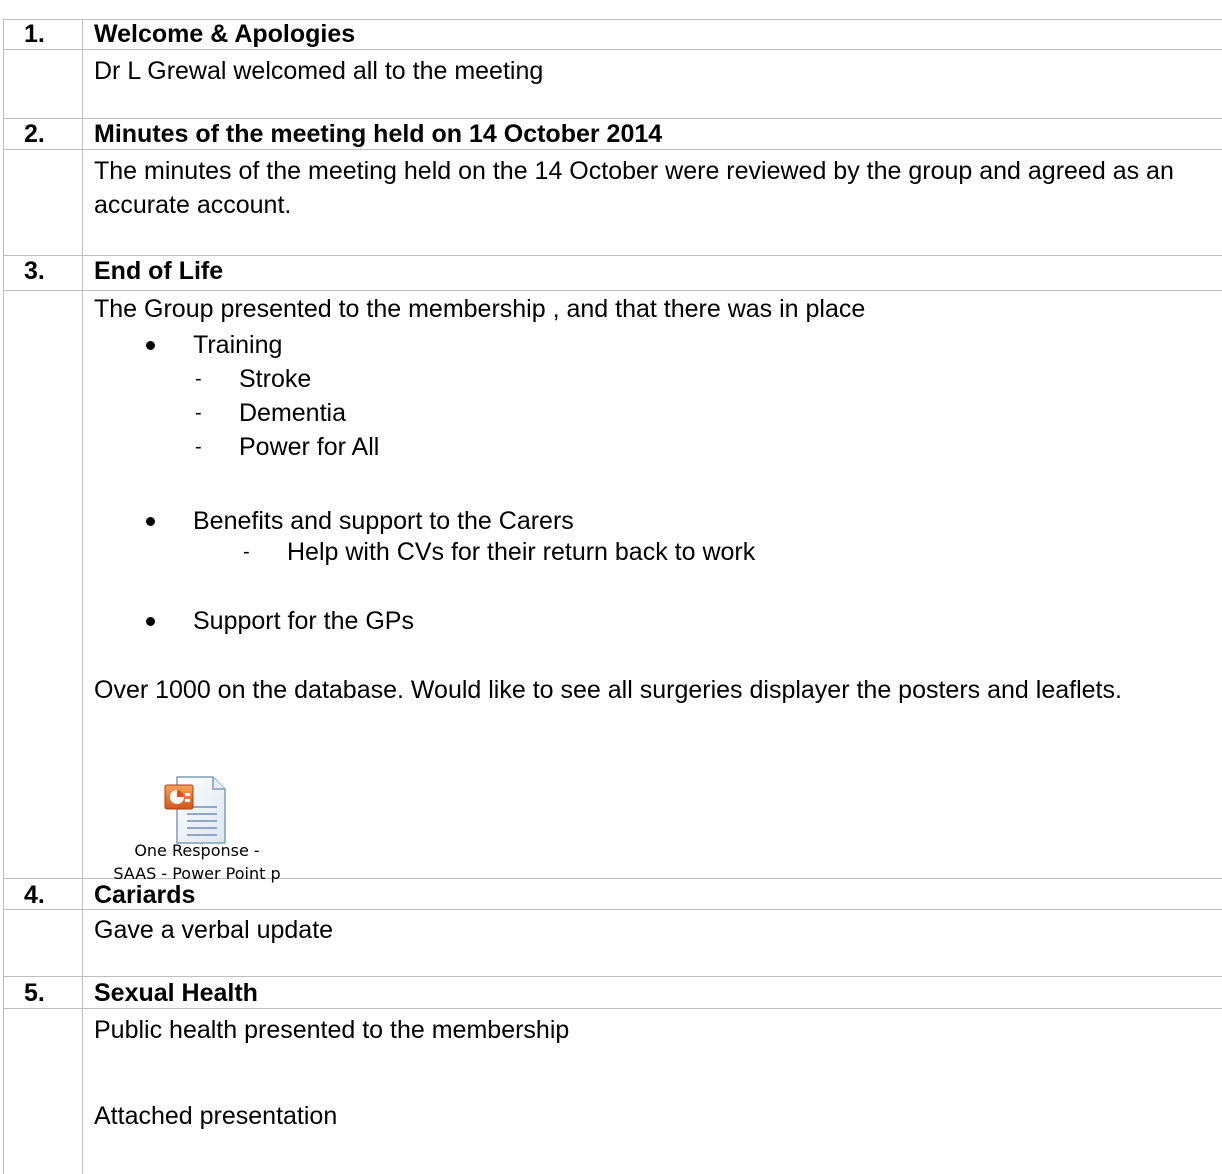 The height and width of the screenshot is (1174, 1222). I want to click on item-body-2: Attached presentation, so click(216, 1116).